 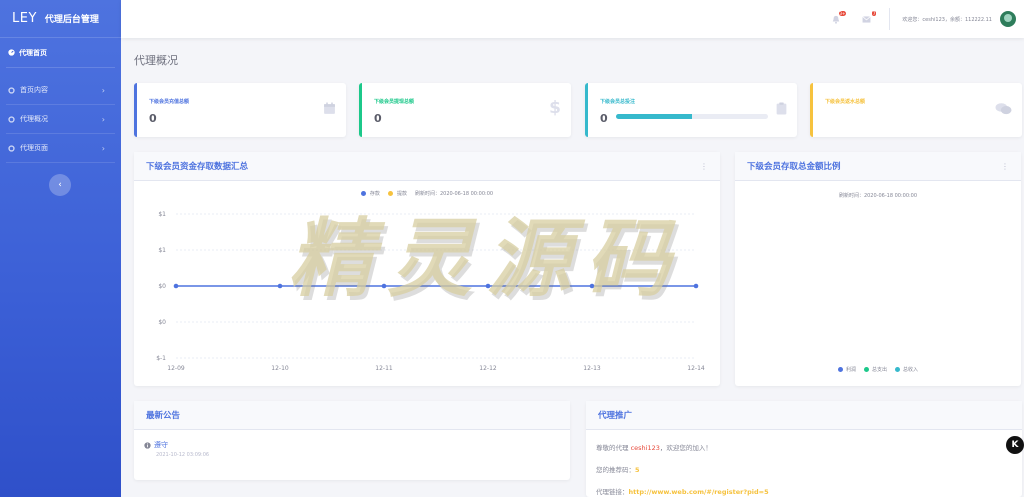 What do you see at coordinates (613, 448) in the screenshot?
I see `greeting-prefix: 尊敬的代理` at bounding box center [613, 448].